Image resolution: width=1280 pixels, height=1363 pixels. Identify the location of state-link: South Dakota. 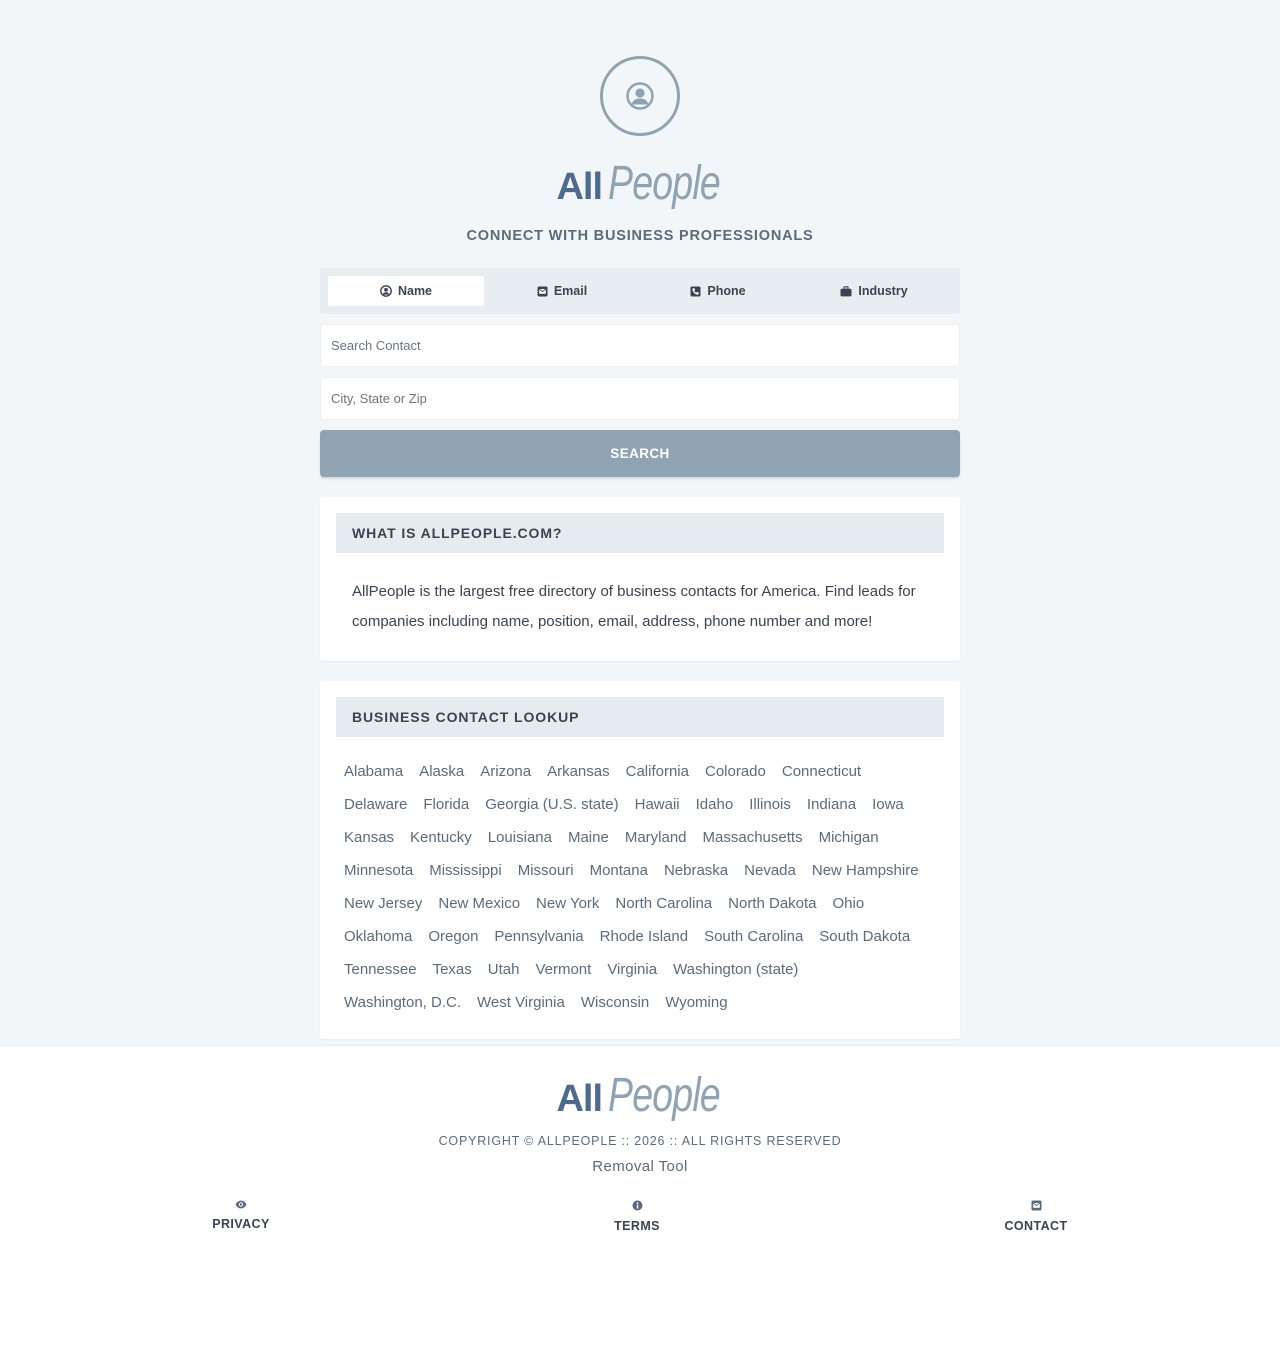
(864, 936).